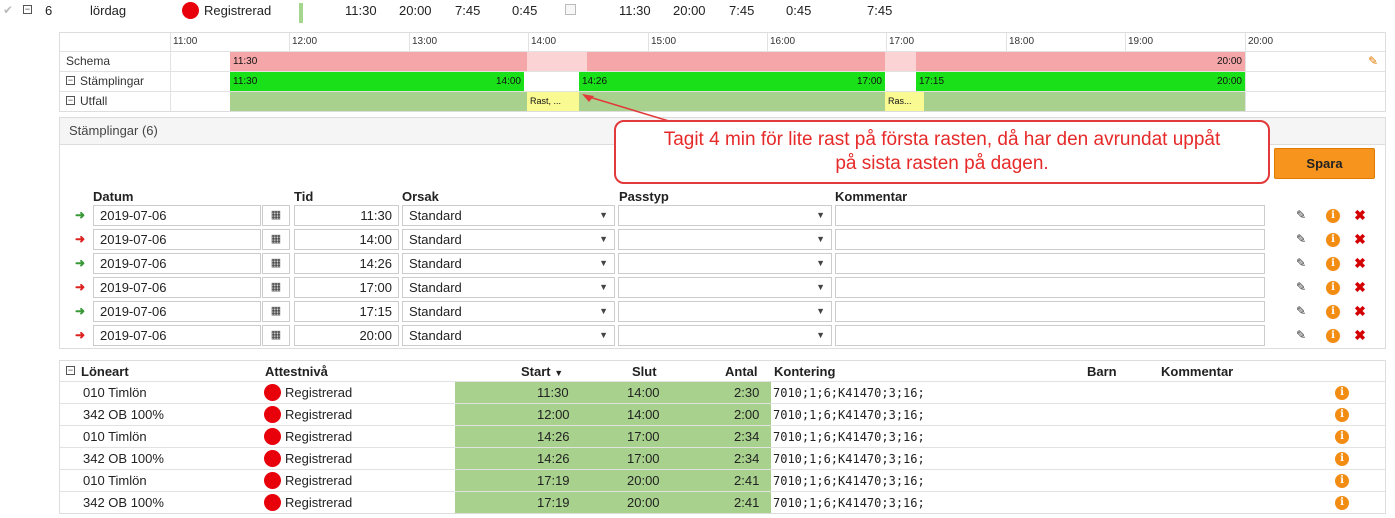 This screenshot has width=1395, height=518. I want to click on th-attestniva: Attestnivå, so click(296, 371).